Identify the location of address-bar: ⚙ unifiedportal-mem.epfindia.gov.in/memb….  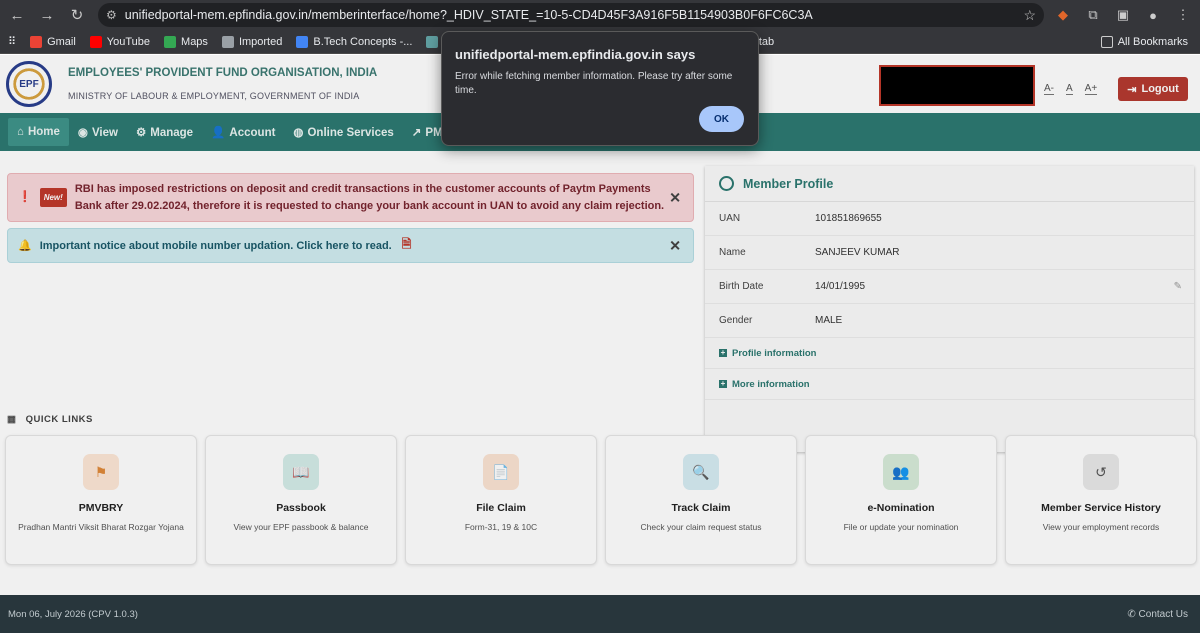
(571, 15).